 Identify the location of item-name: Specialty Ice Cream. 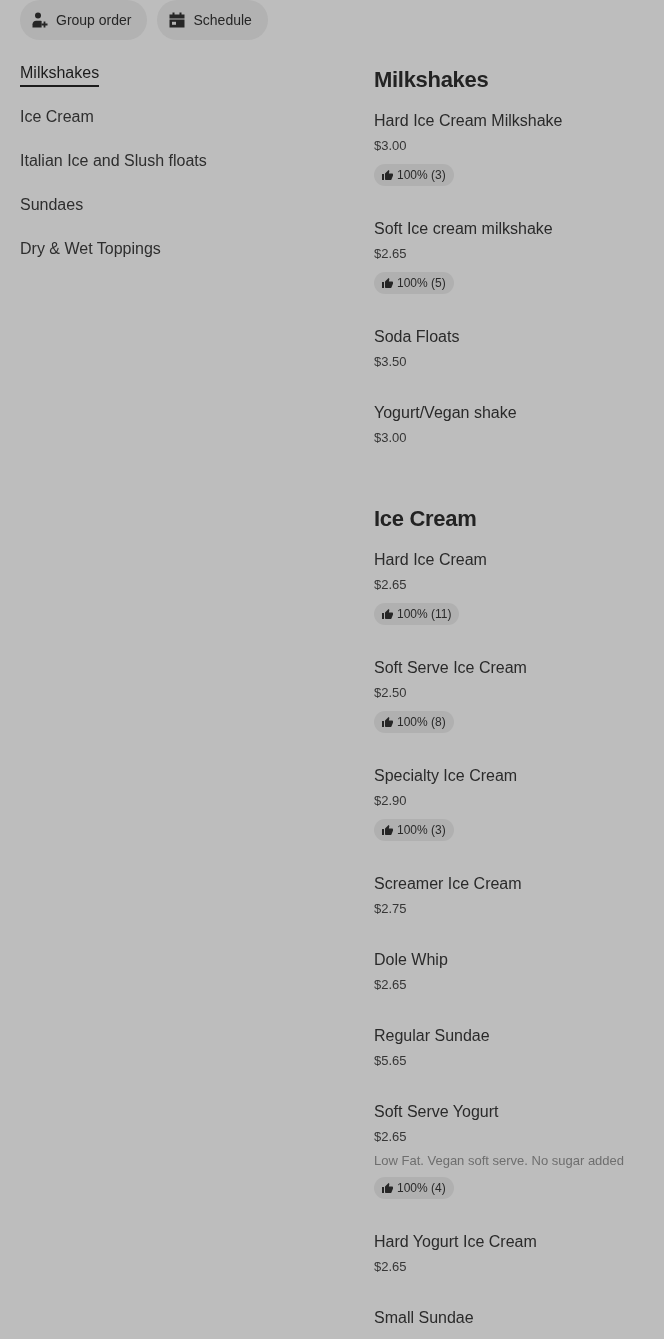
(446, 776).